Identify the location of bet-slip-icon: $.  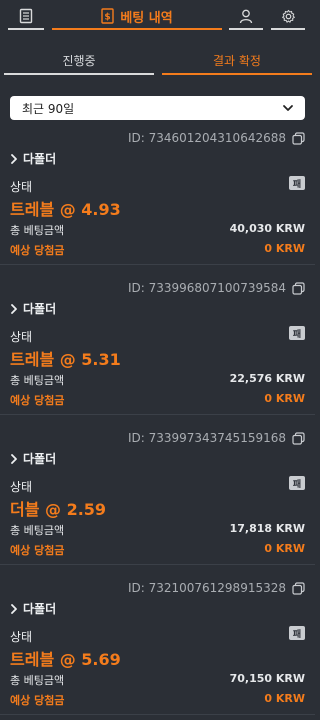
(108, 16).